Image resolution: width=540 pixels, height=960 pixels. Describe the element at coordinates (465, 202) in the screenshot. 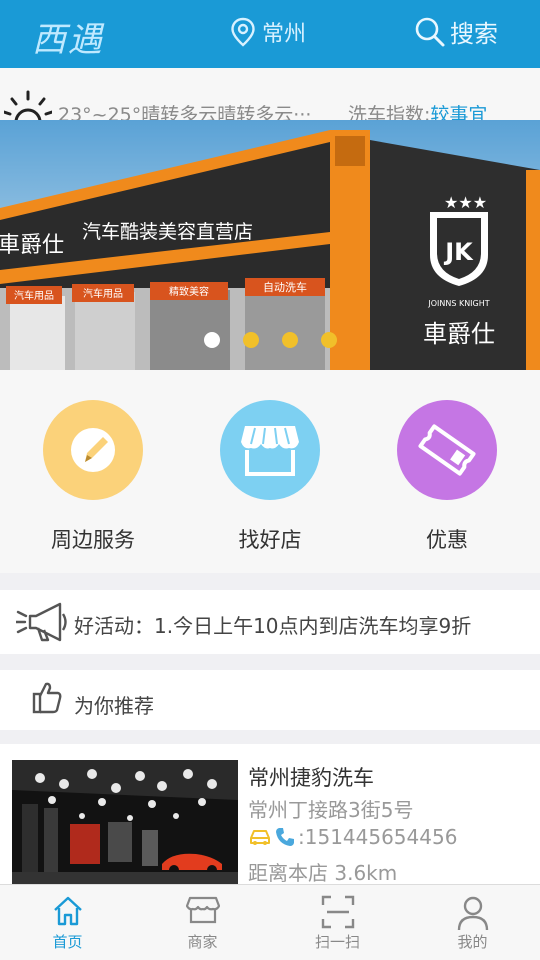

I see `star-decoration: ★★★` at that location.